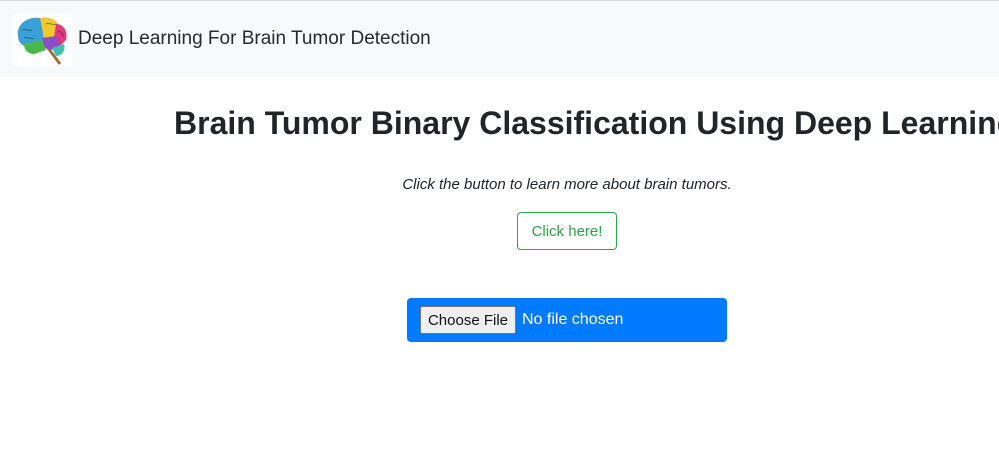  Describe the element at coordinates (567, 231) in the screenshot. I see `learn-more-button: Click here!` at that location.